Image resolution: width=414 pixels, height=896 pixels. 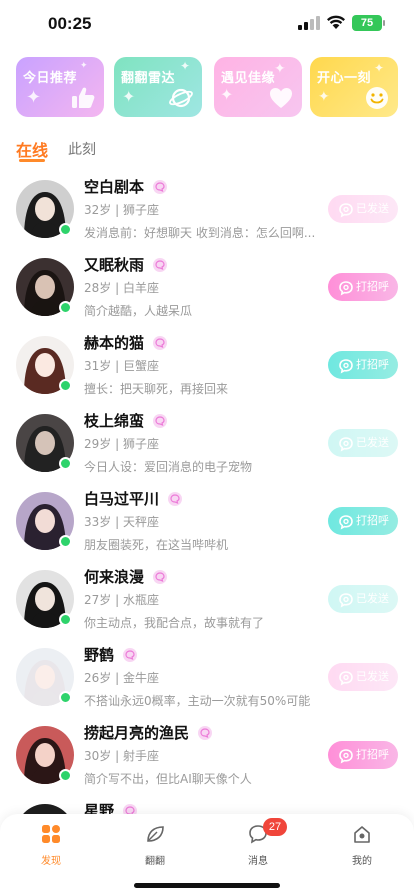 I want to click on user-row: 赫本的猫 31岁 | 巨蟹座 擅长：把天聊死，再接回来 打招呼, so click(x=207, y=365).